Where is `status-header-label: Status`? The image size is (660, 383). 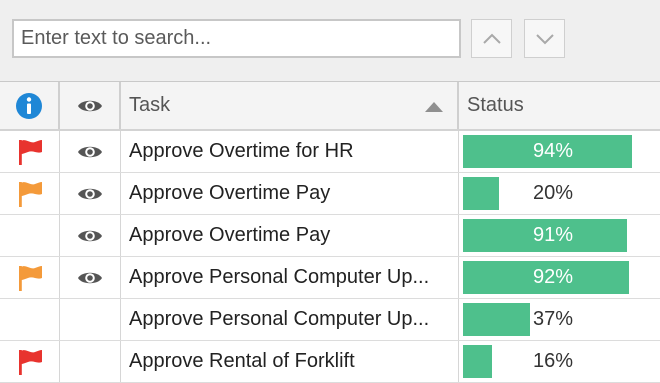
status-header-label: Status is located at coordinates (495, 105).